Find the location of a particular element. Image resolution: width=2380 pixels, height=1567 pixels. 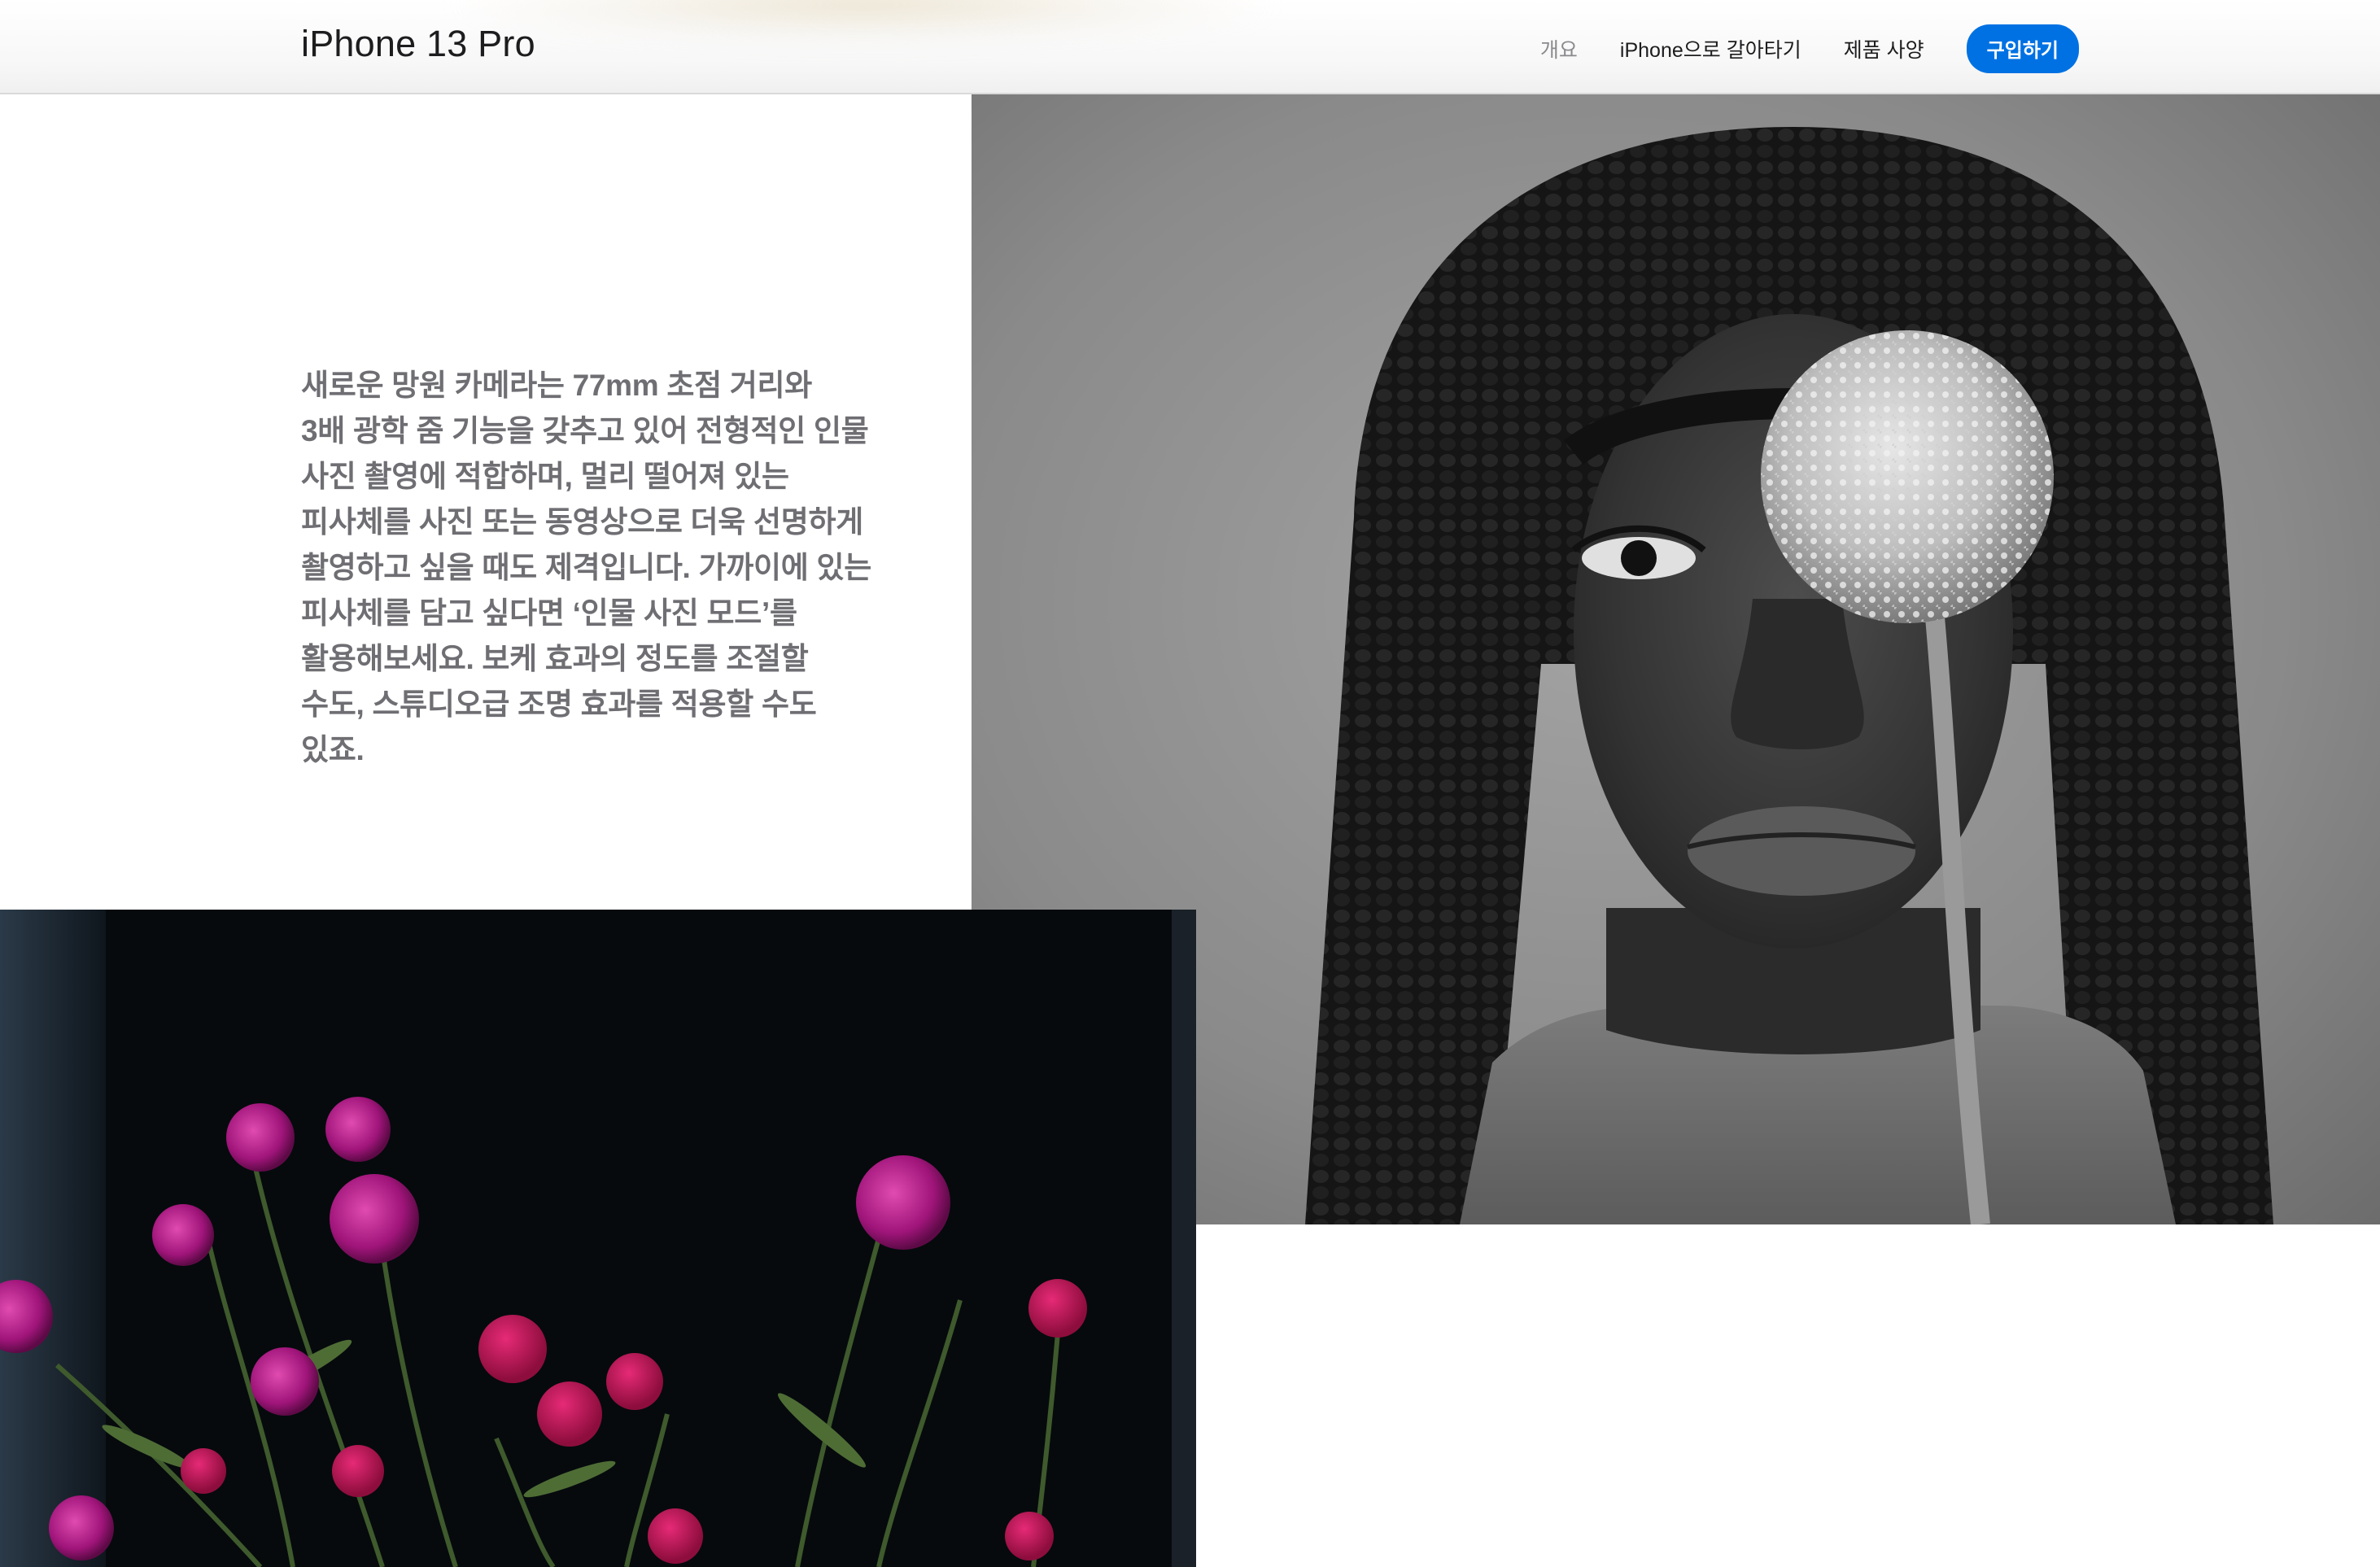

nav-link-overview: 개요 is located at coordinates (1559, 48).